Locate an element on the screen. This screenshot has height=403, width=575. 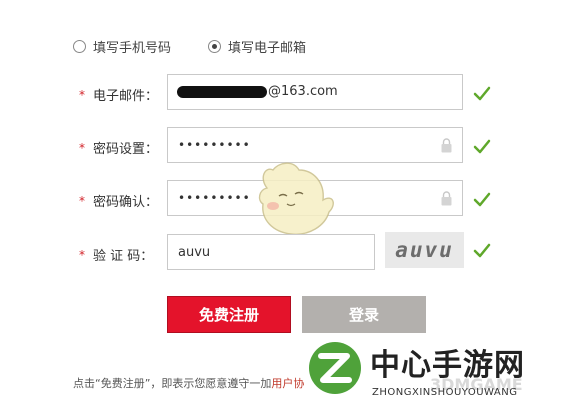
email-field: @163.com is located at coordinates (315, 92).